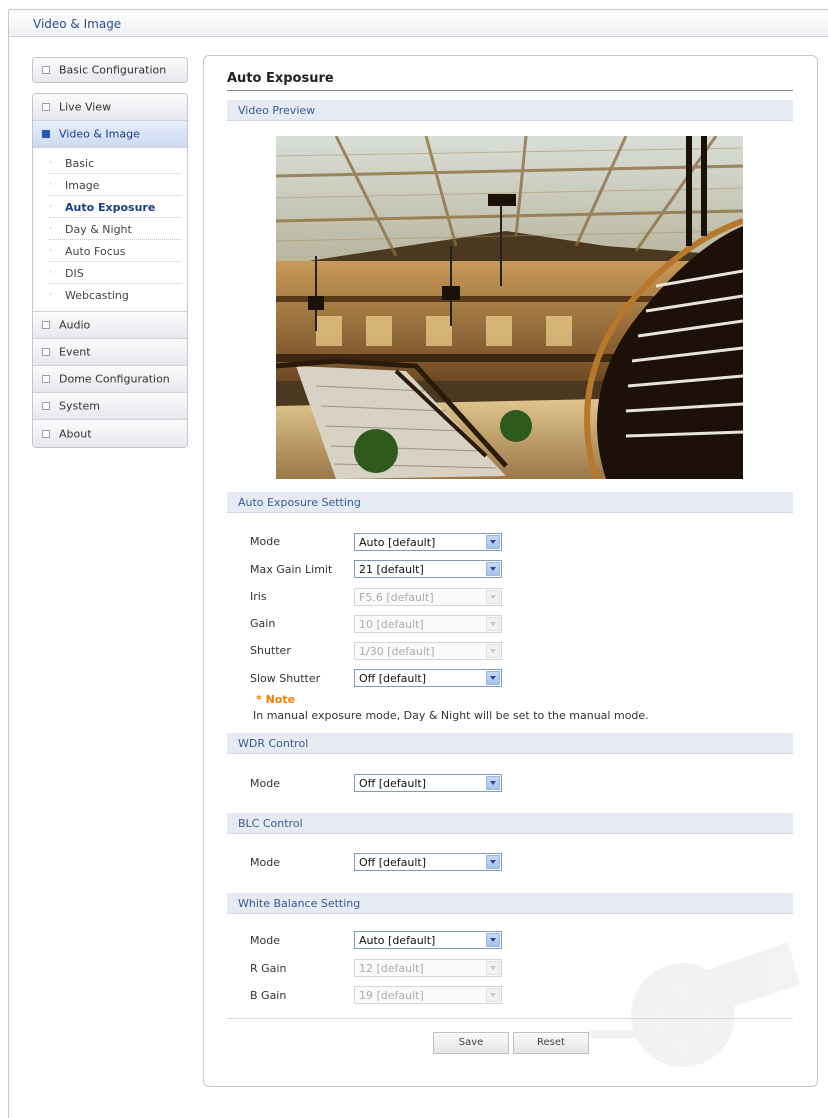 The height and width of the screenshot is (1118, 828). Describe the element at coordinates (428, 862) in the screenshot. I see `blc-mode-select: Off [default]` at that location.